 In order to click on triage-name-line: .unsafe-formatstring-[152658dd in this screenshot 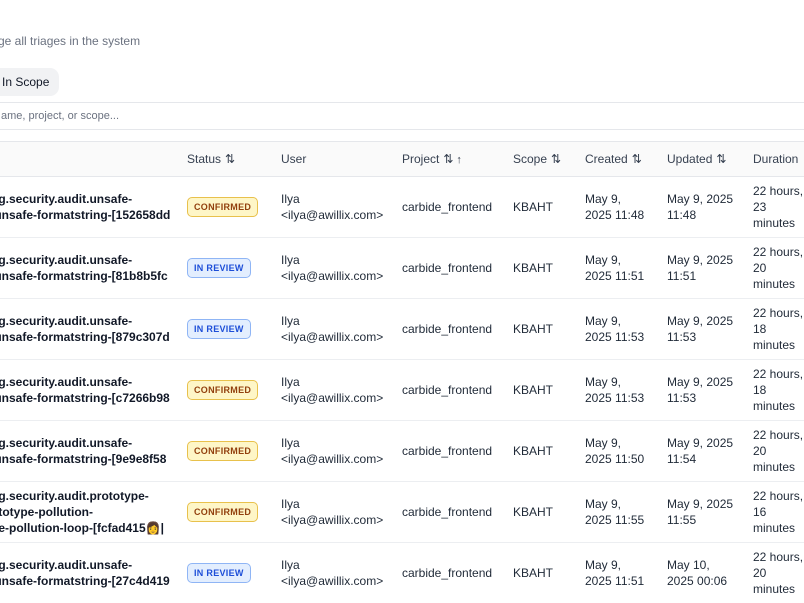, I will do `click(93, 215)`.